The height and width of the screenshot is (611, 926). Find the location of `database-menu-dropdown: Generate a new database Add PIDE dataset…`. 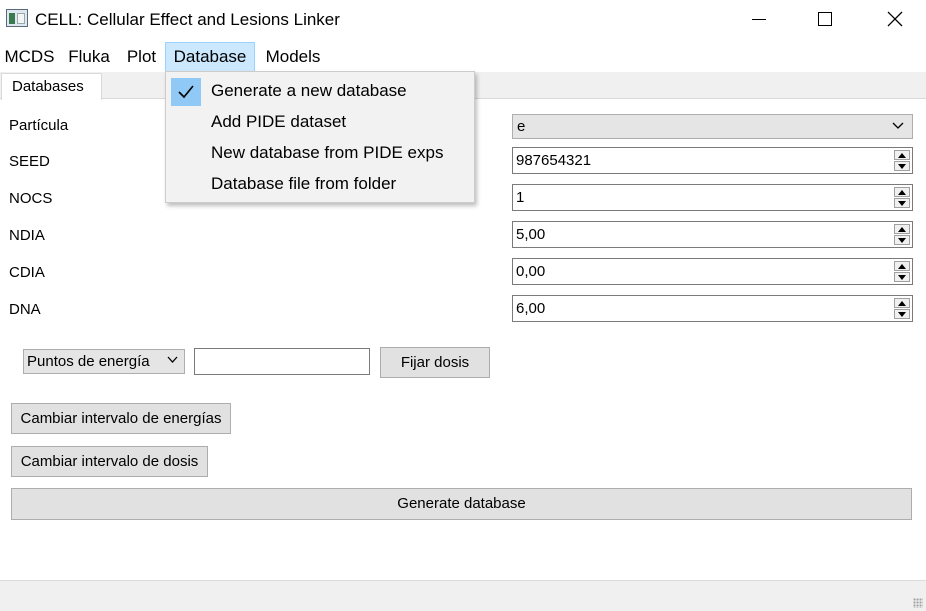

database-menu-dropdown: Generate a new database Add PIDE dataset… is located at coordinates (320, 137).